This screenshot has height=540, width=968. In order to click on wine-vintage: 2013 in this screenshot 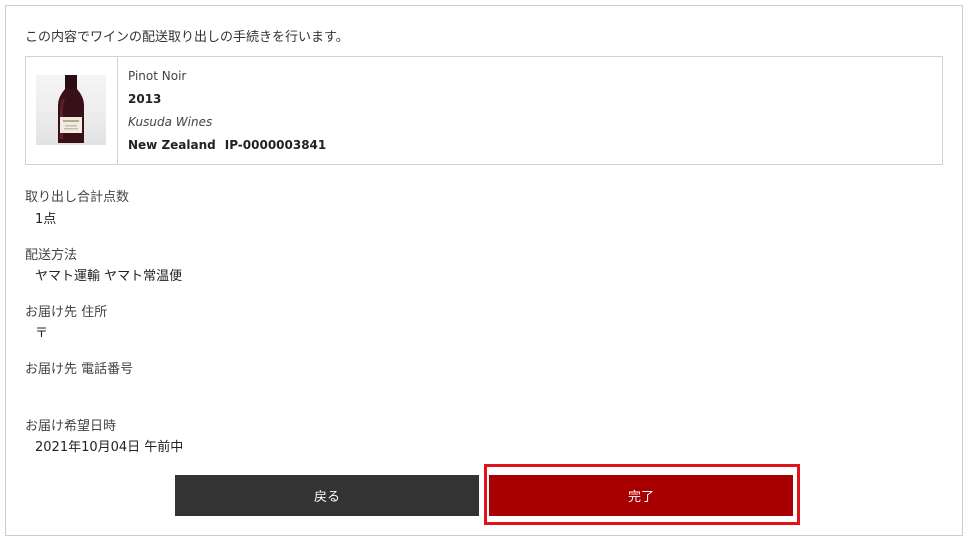, I will do `click(145, 99)`.